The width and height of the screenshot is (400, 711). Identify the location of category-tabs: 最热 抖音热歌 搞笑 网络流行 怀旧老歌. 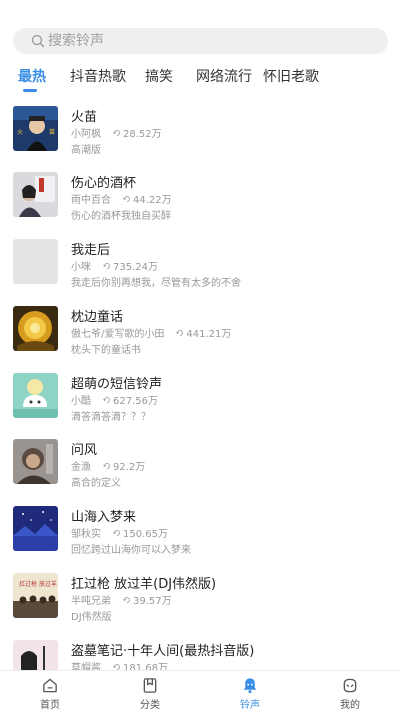
(200, 77).